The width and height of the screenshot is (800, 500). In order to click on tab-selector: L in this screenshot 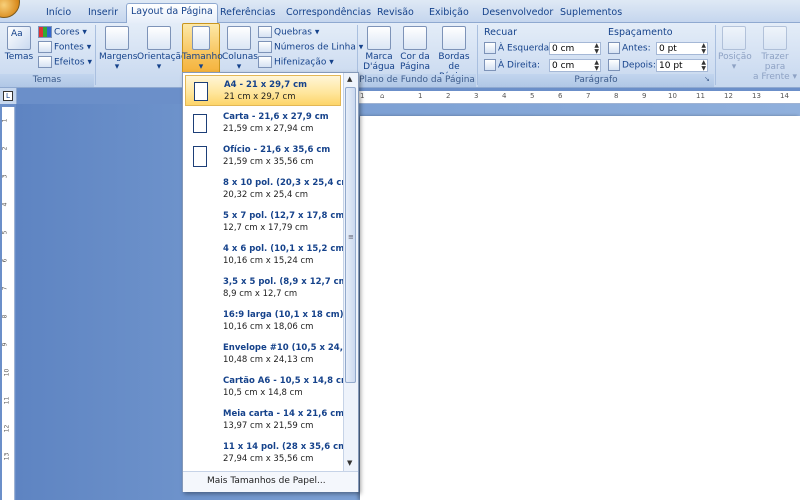, I will do `click(8, 96)`.